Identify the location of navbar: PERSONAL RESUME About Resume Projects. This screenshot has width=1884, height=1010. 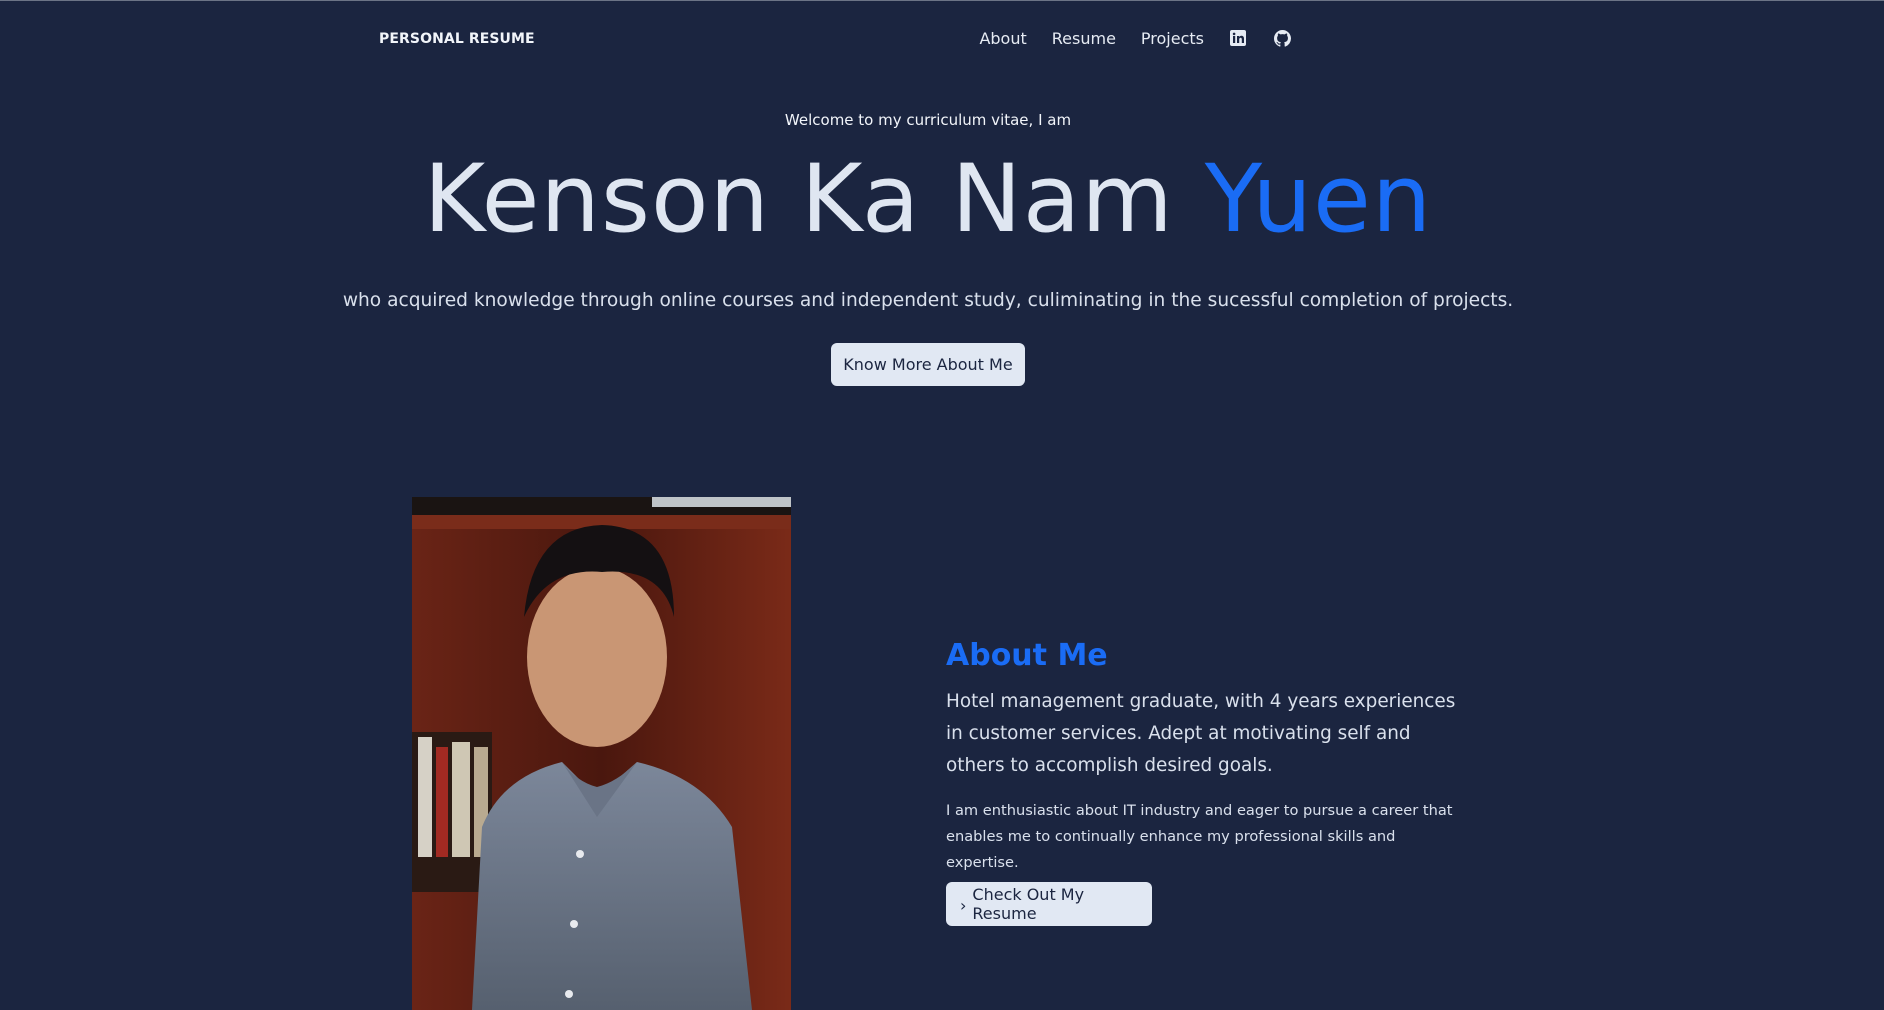
(942, 41).